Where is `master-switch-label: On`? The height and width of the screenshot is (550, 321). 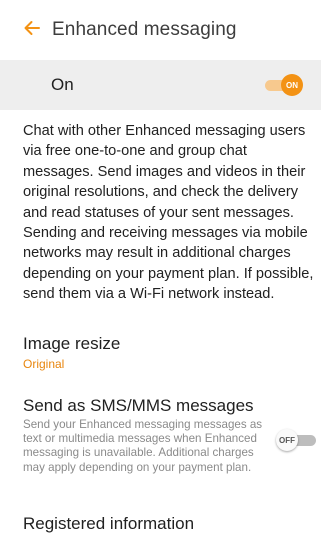
master-switch-label: On is located at coordinates (62, 84).